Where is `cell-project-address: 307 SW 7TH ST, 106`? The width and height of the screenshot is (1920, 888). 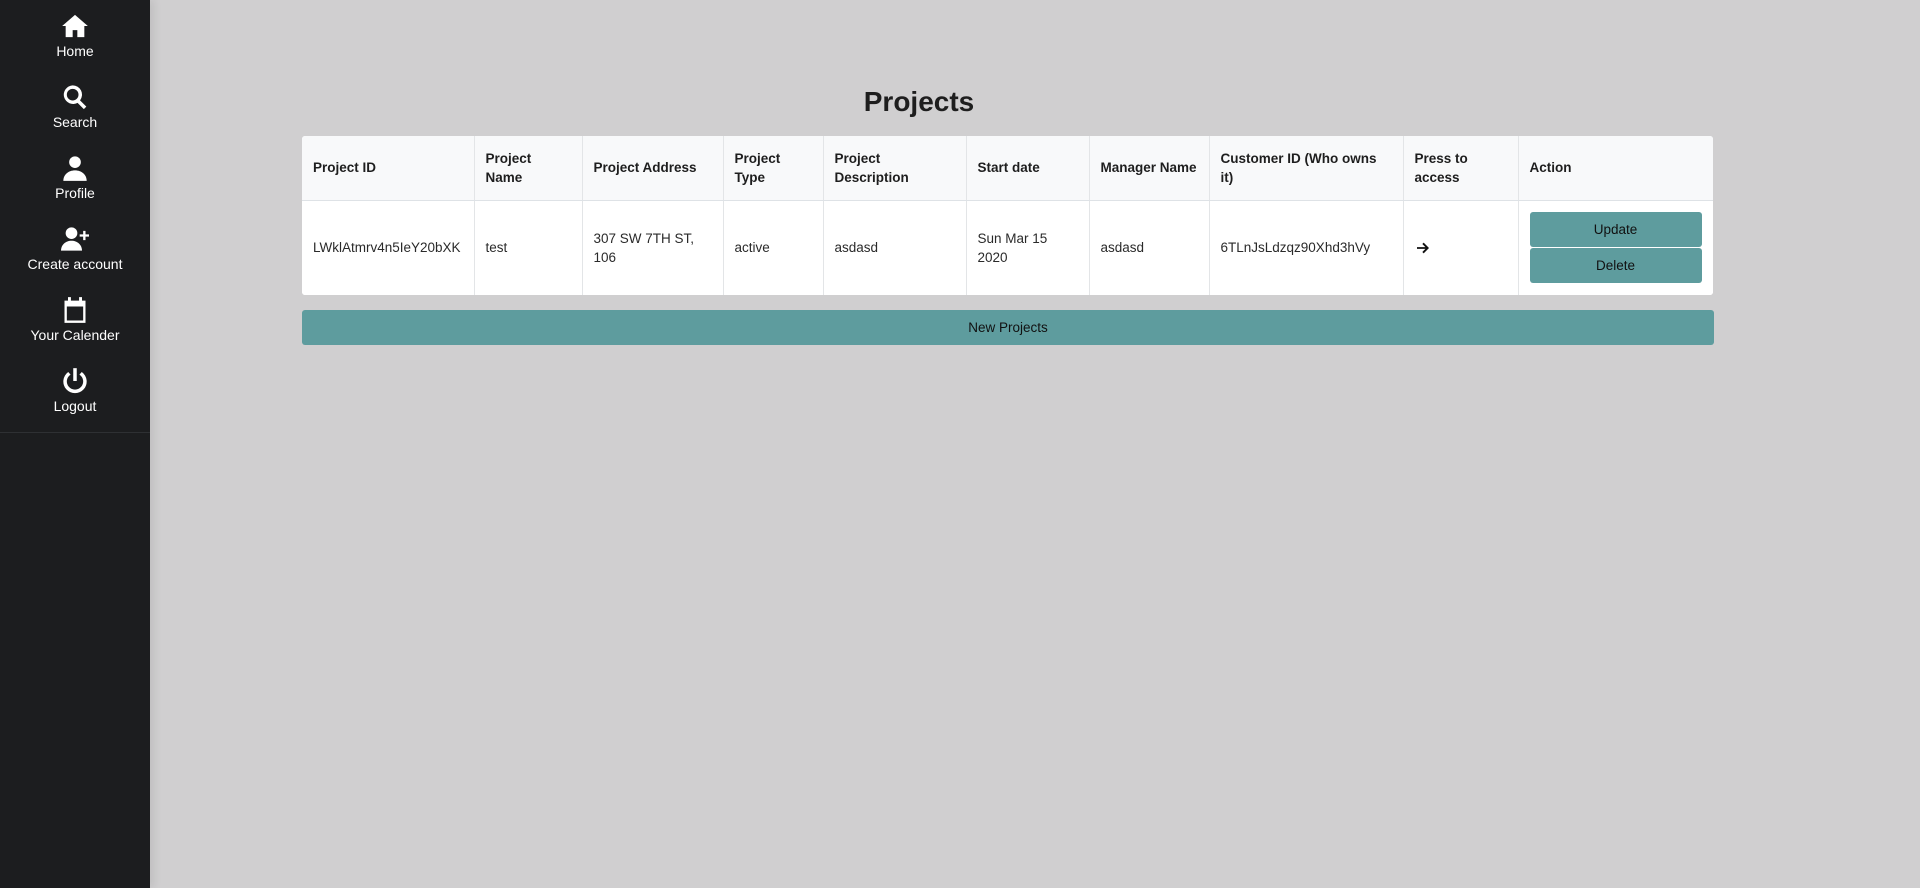
cell-project-address: 307 SW 7TH ST, 106 is located at coordinates (653, 247).